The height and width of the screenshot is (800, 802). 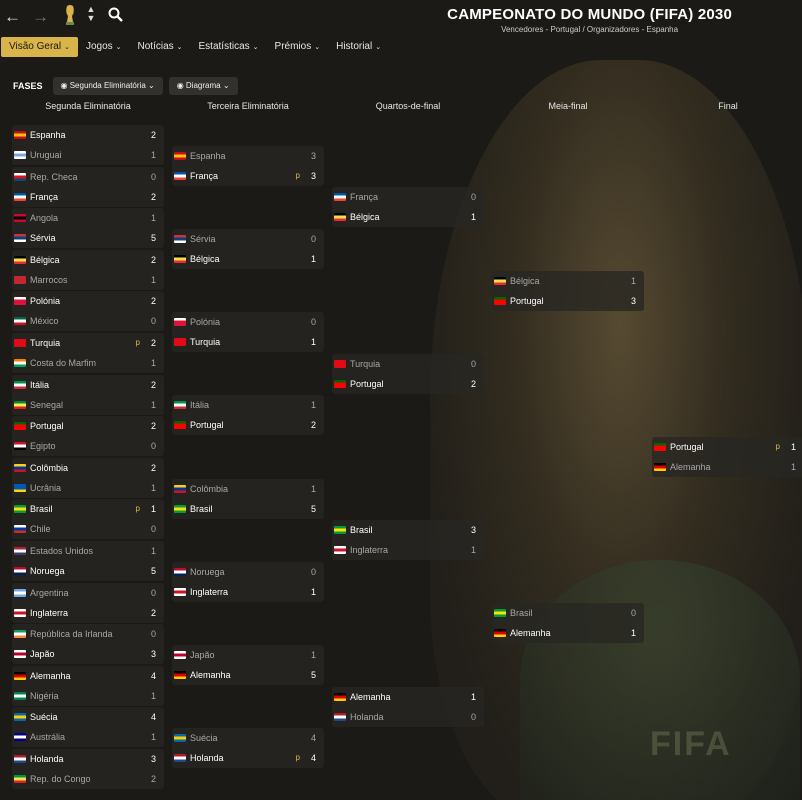 I want to click on team-row: Uruguai 1, so click(x=88, y=155).